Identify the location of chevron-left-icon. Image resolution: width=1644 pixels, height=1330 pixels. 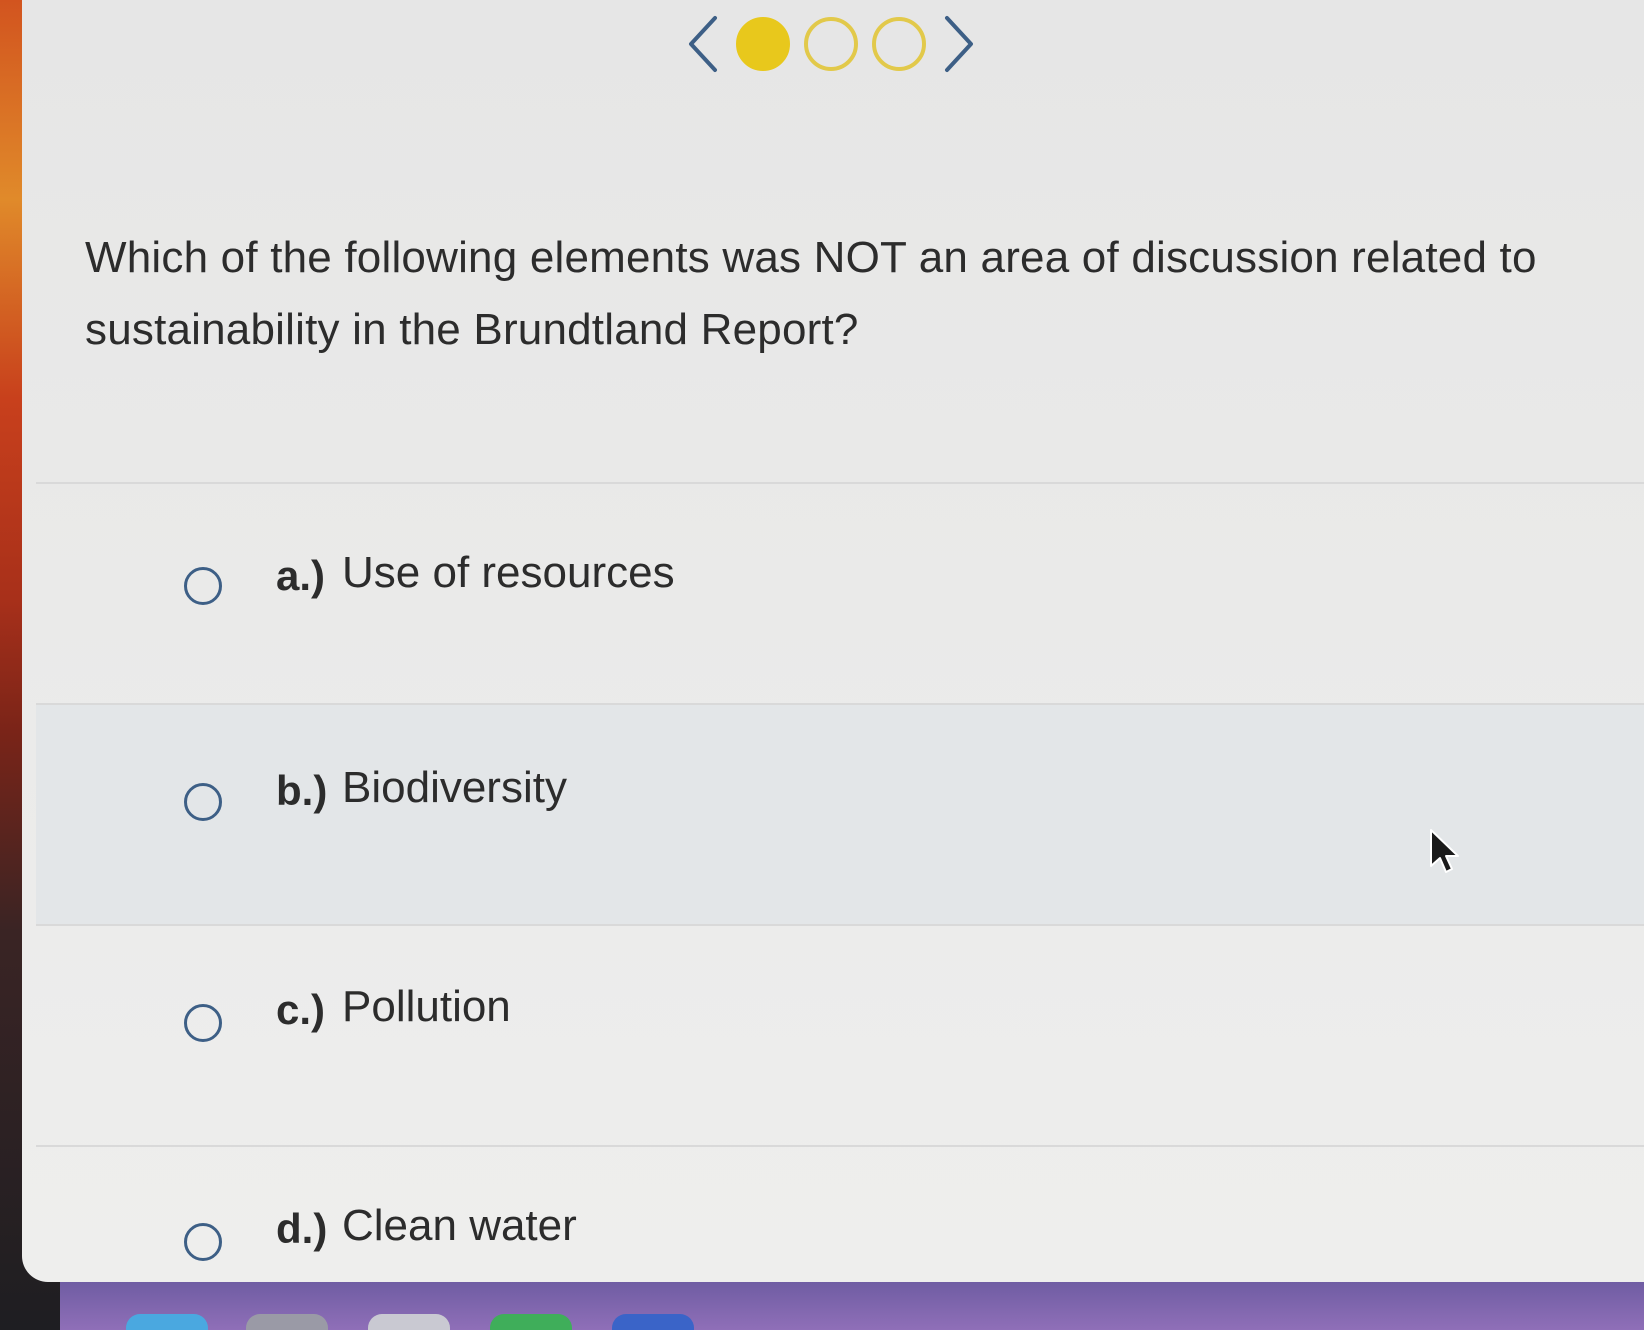
(703, 44).